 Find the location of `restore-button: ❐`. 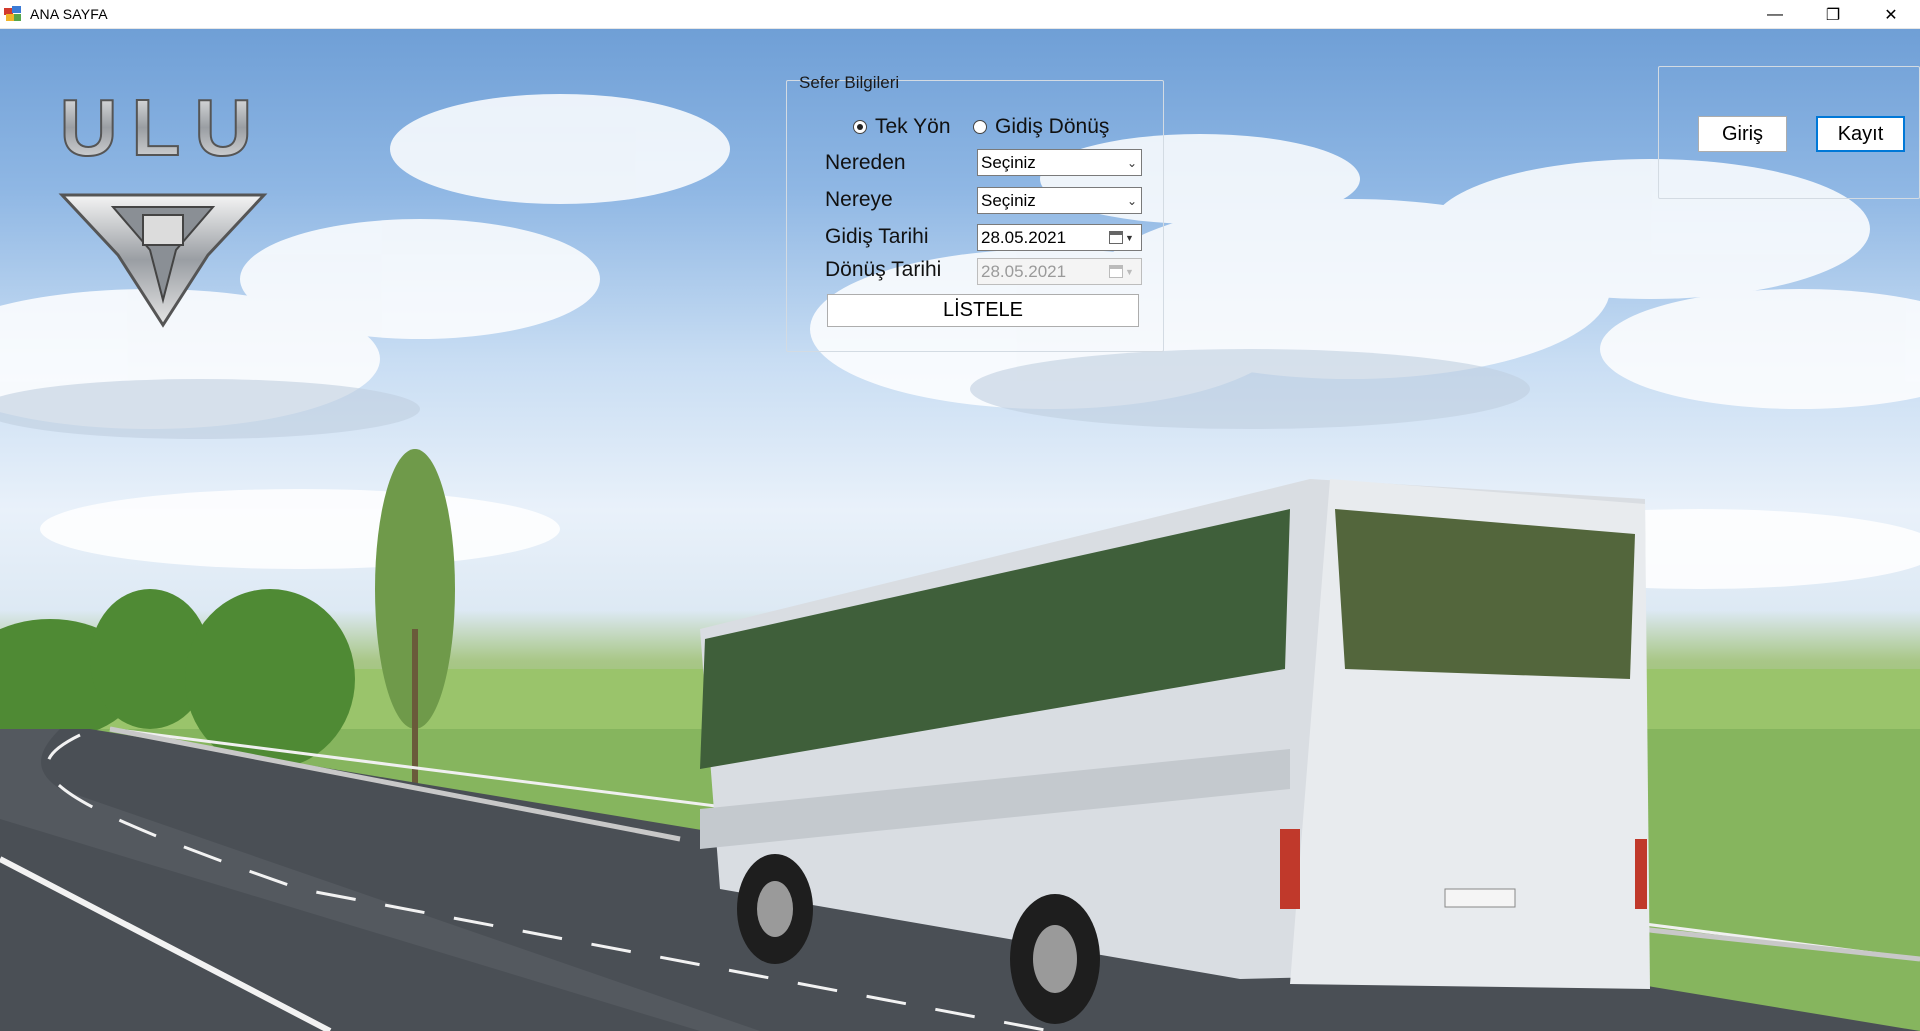

restore-button: ❐ is located at coordinates (1833, 14).